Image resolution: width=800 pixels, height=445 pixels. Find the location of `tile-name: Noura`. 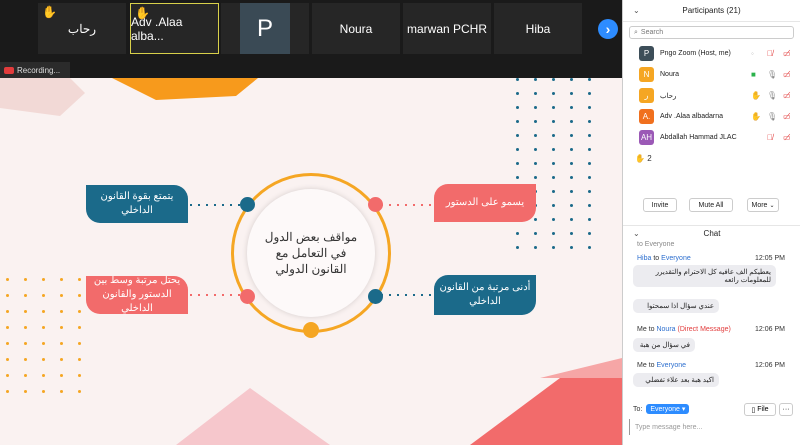

tile-name: Noura is located at coordinates (356, 28).